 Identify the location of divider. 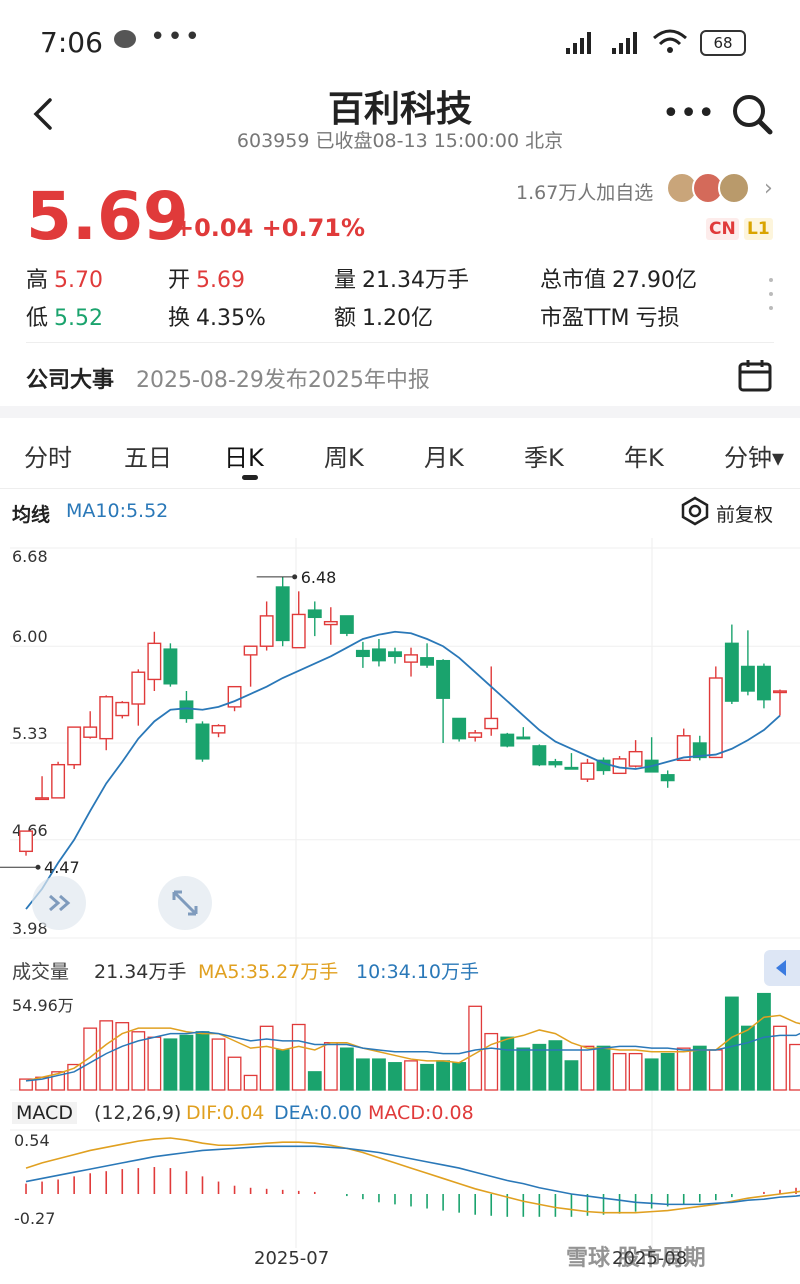
(400, 488).